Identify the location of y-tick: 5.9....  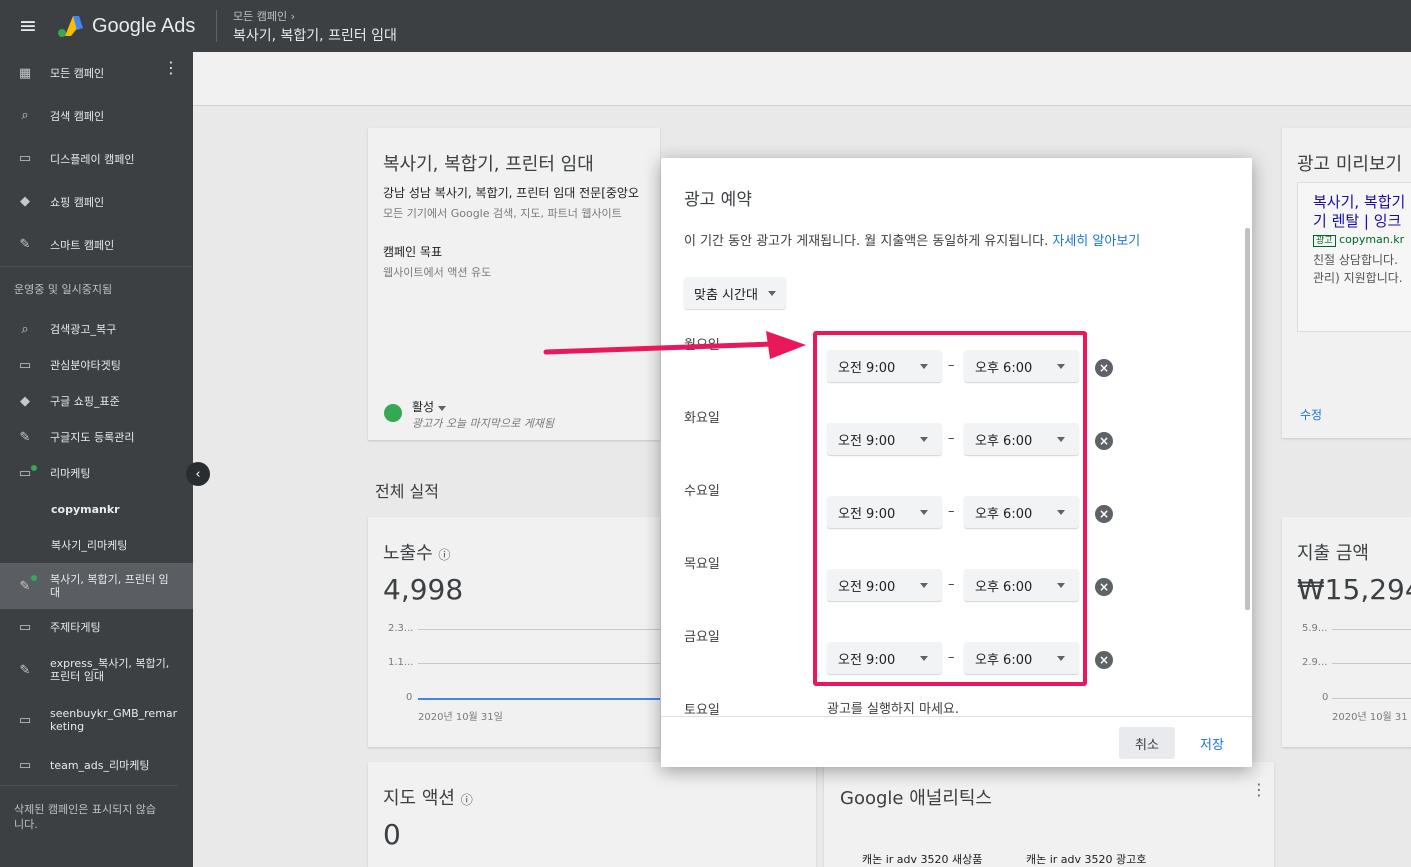
(1315, 628).